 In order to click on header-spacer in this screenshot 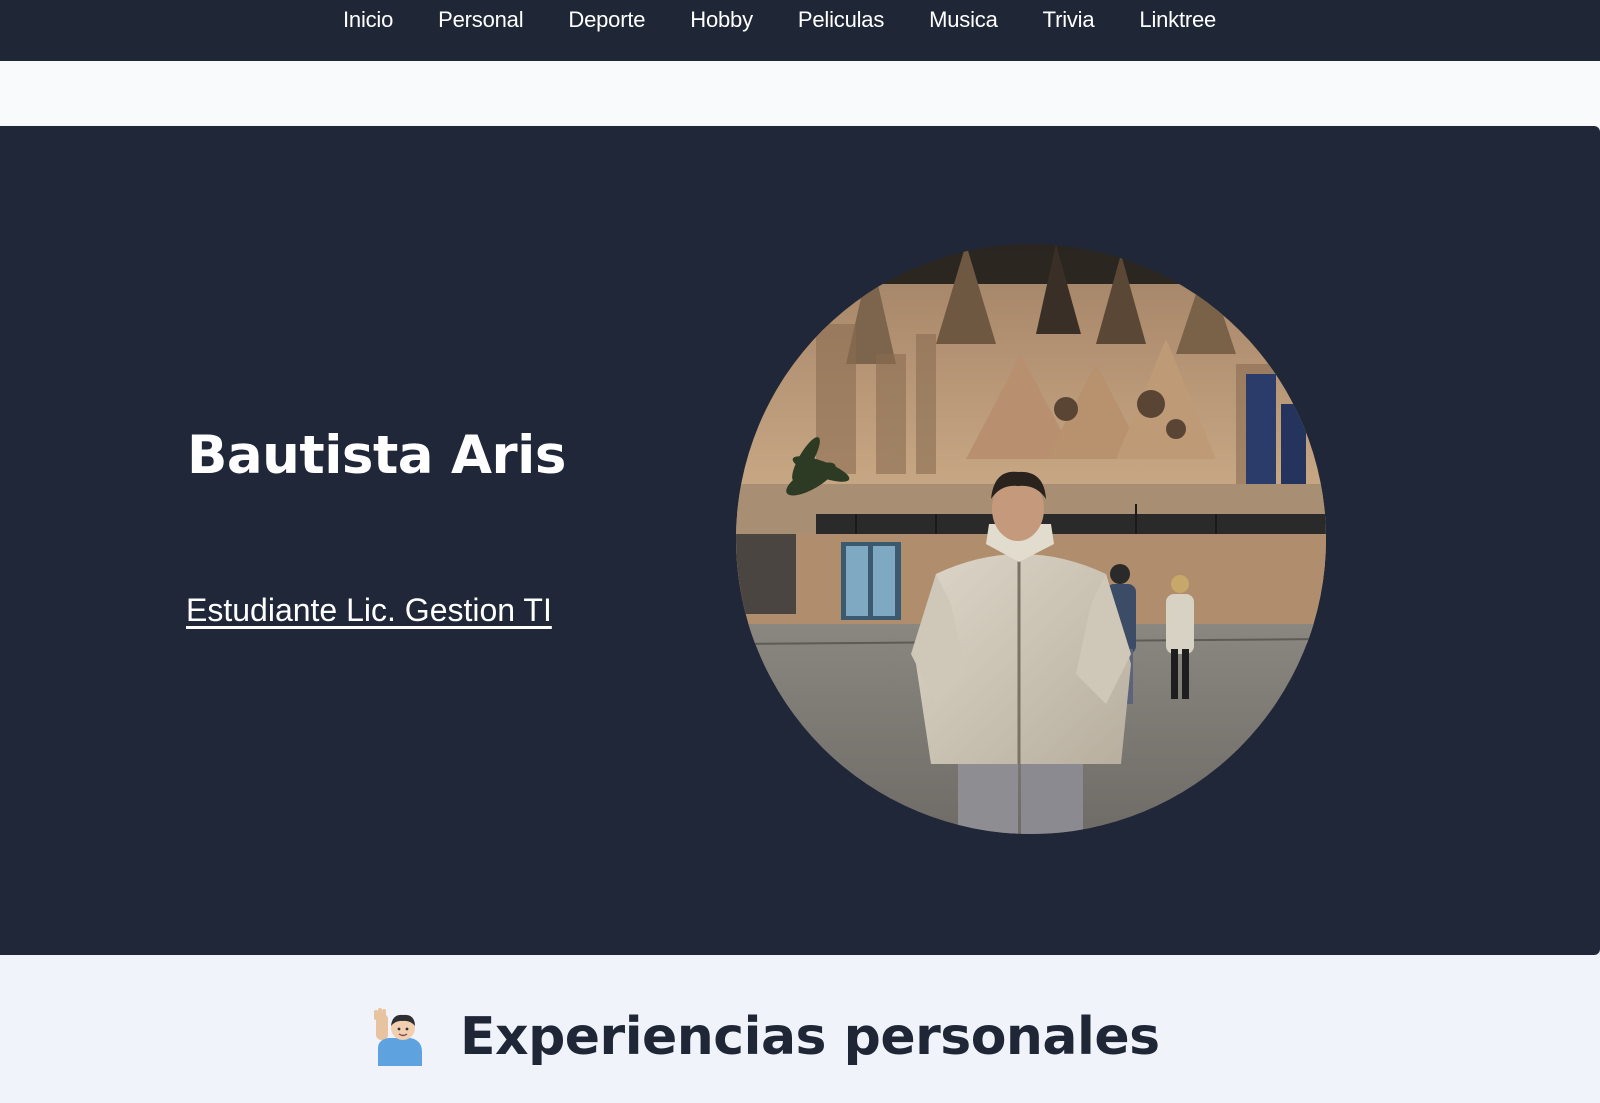, I will do `click(800, 93)`.